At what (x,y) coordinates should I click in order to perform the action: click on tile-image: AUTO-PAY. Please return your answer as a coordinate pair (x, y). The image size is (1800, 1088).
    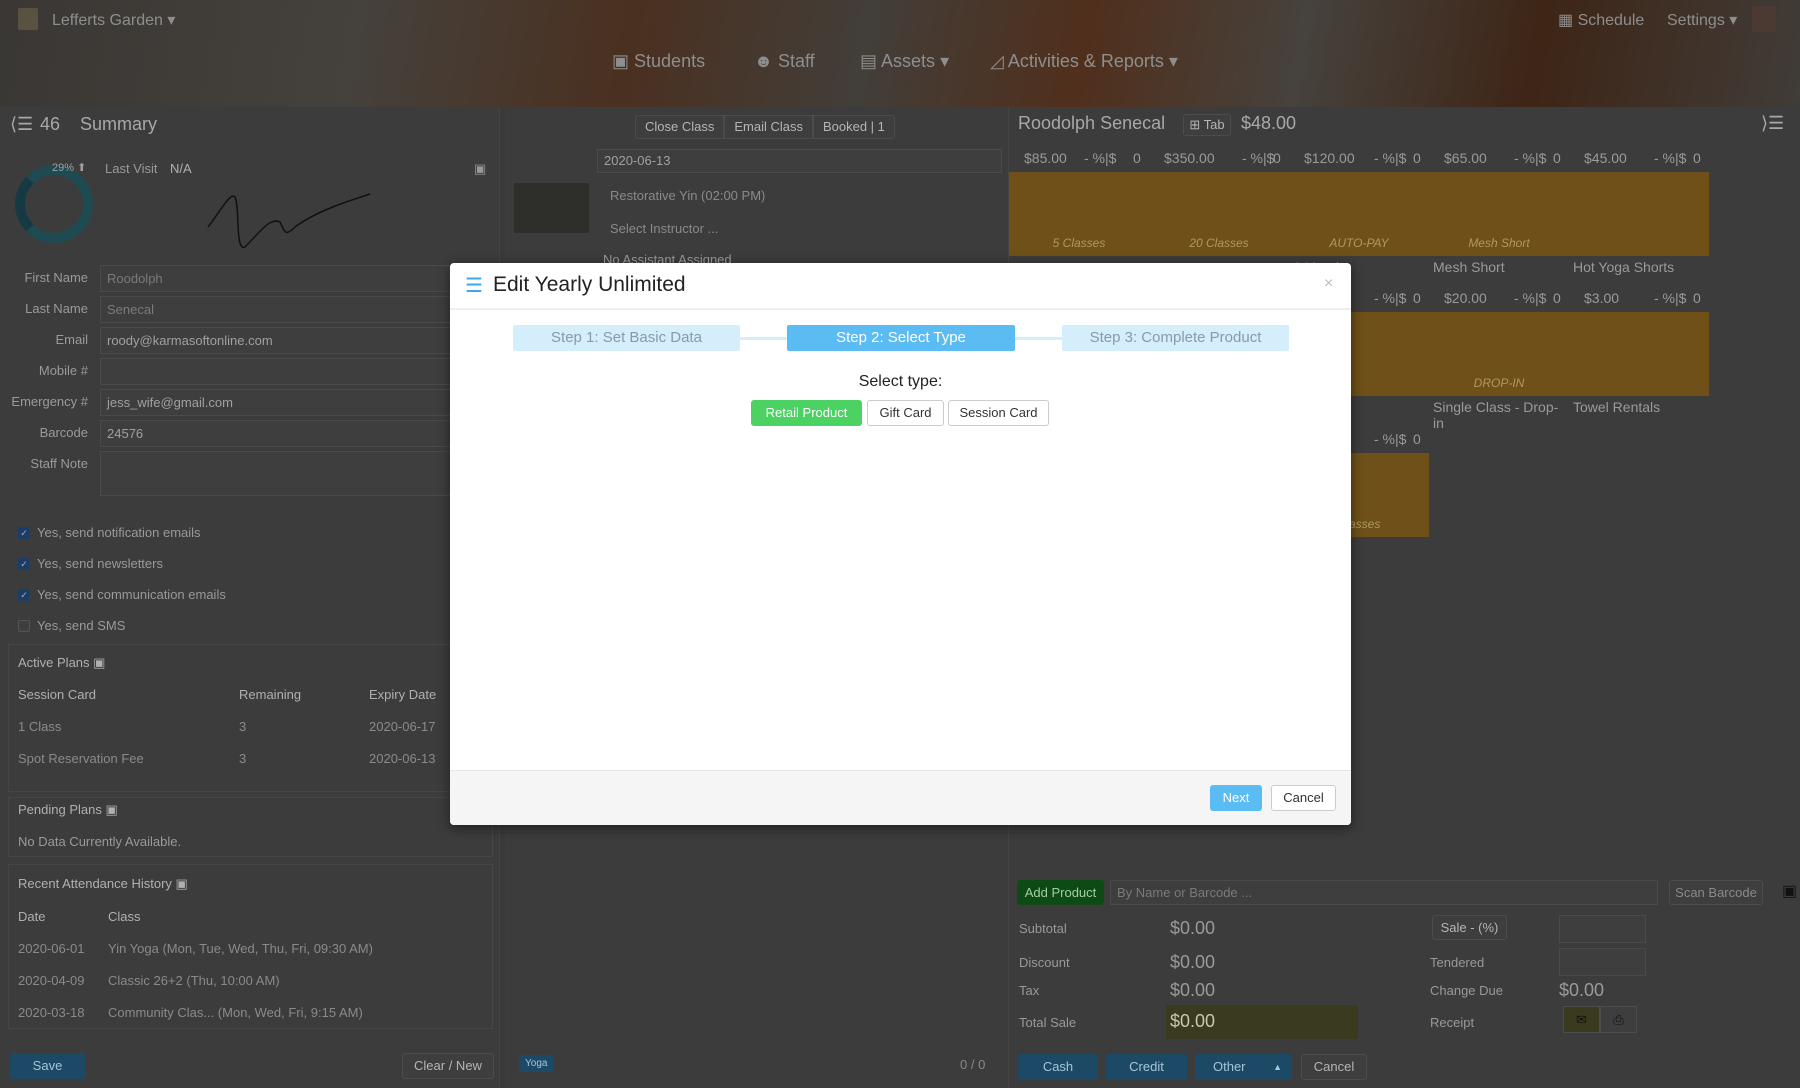
    Looking at the image, I should click on (1359, 214).